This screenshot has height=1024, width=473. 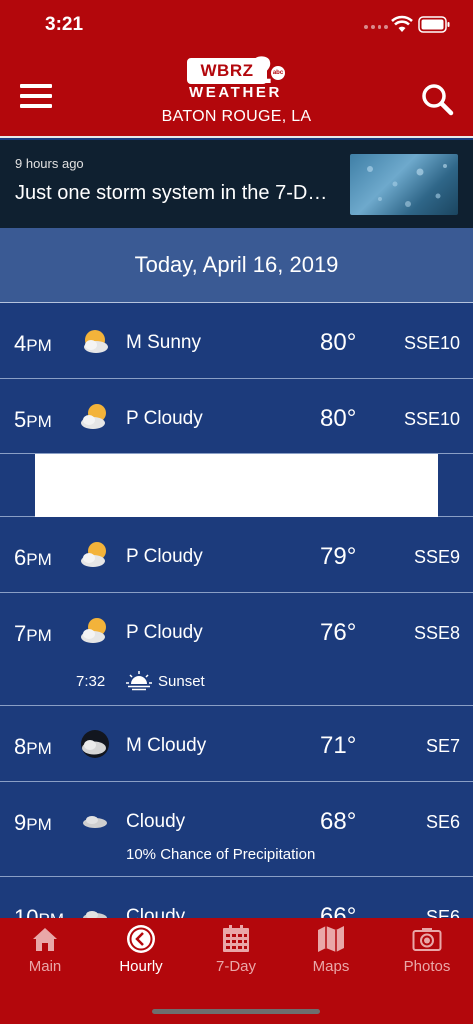 What do you see at coordinates (236, 938) in the screenshot?
I see `calendar-icon` at bounding box center [236, 938].